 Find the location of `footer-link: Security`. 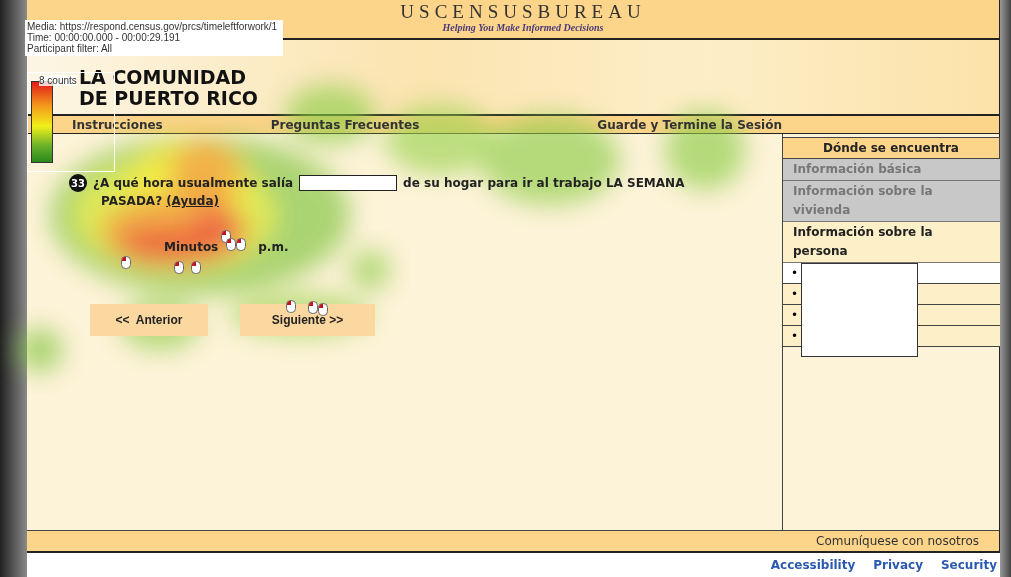

footer-link: Security is located at coordinates (968, 565).